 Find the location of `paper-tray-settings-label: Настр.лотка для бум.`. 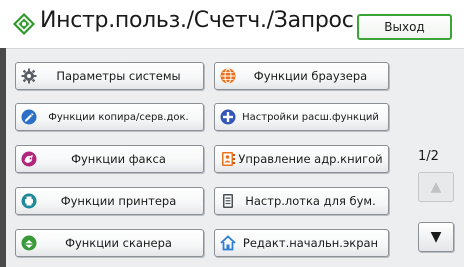

paper-tray-settings-label: Настр.лотка для бум. is located at coordinates (310, 201).